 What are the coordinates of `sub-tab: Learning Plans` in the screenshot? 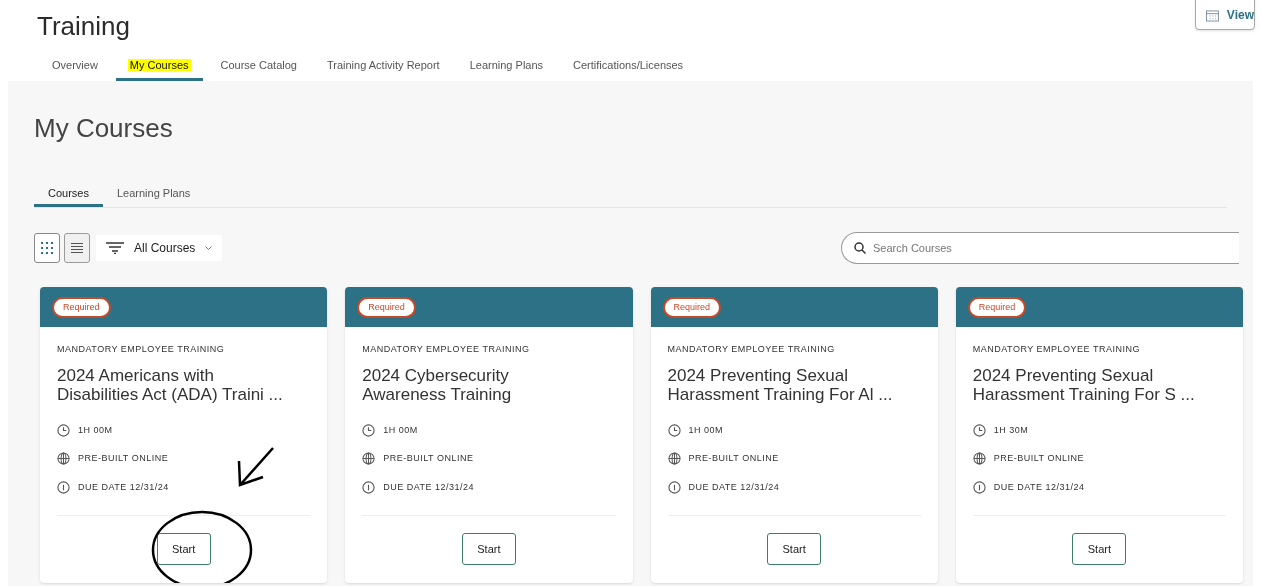 It's located at (153, 195).